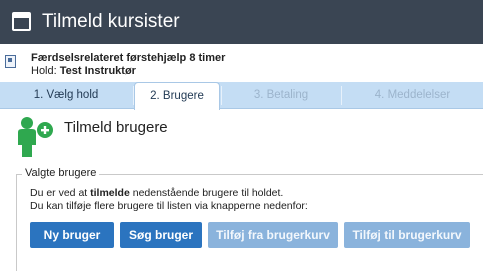  I want to click on tab-users: 2. Brugere, so click(177, 96).